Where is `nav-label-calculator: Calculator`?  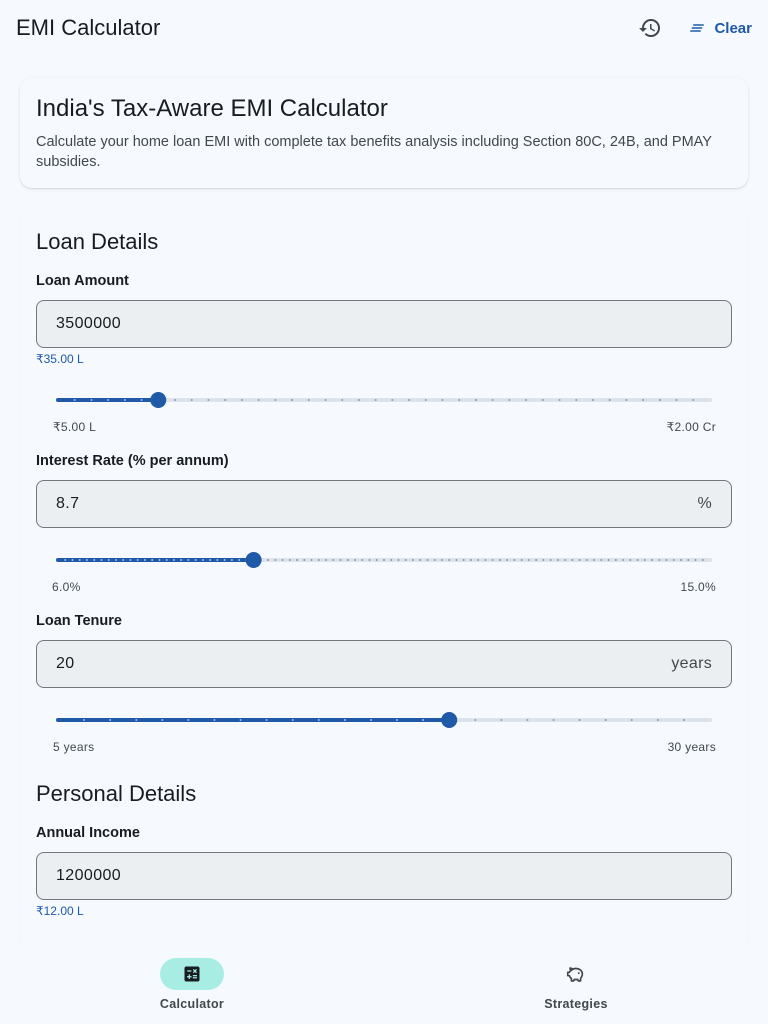 nav-label-calculator: Calculator is located at coordinates (192, 1004).